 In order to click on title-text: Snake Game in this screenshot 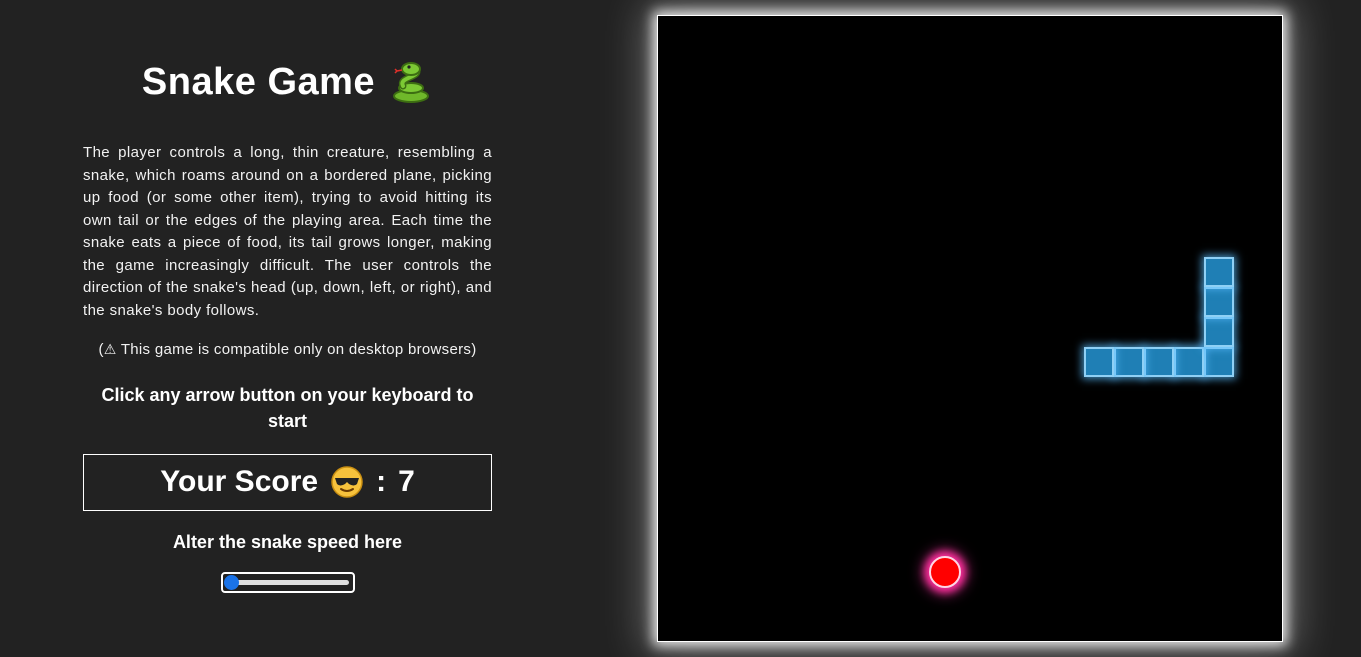, I will do `click(258, 82)`.